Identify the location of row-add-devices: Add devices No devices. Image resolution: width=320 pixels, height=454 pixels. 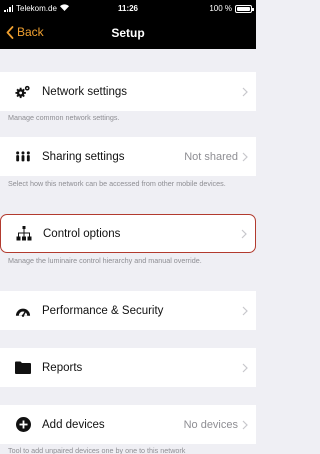
(128, 424).